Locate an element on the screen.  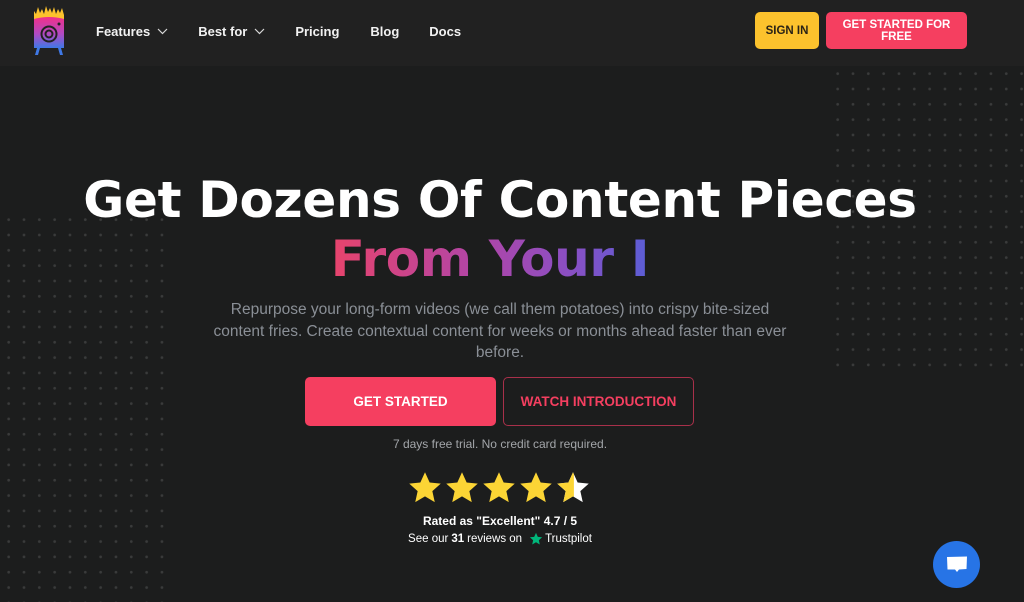
nav-item-blog: Blog is located at coordinates (384, 31).